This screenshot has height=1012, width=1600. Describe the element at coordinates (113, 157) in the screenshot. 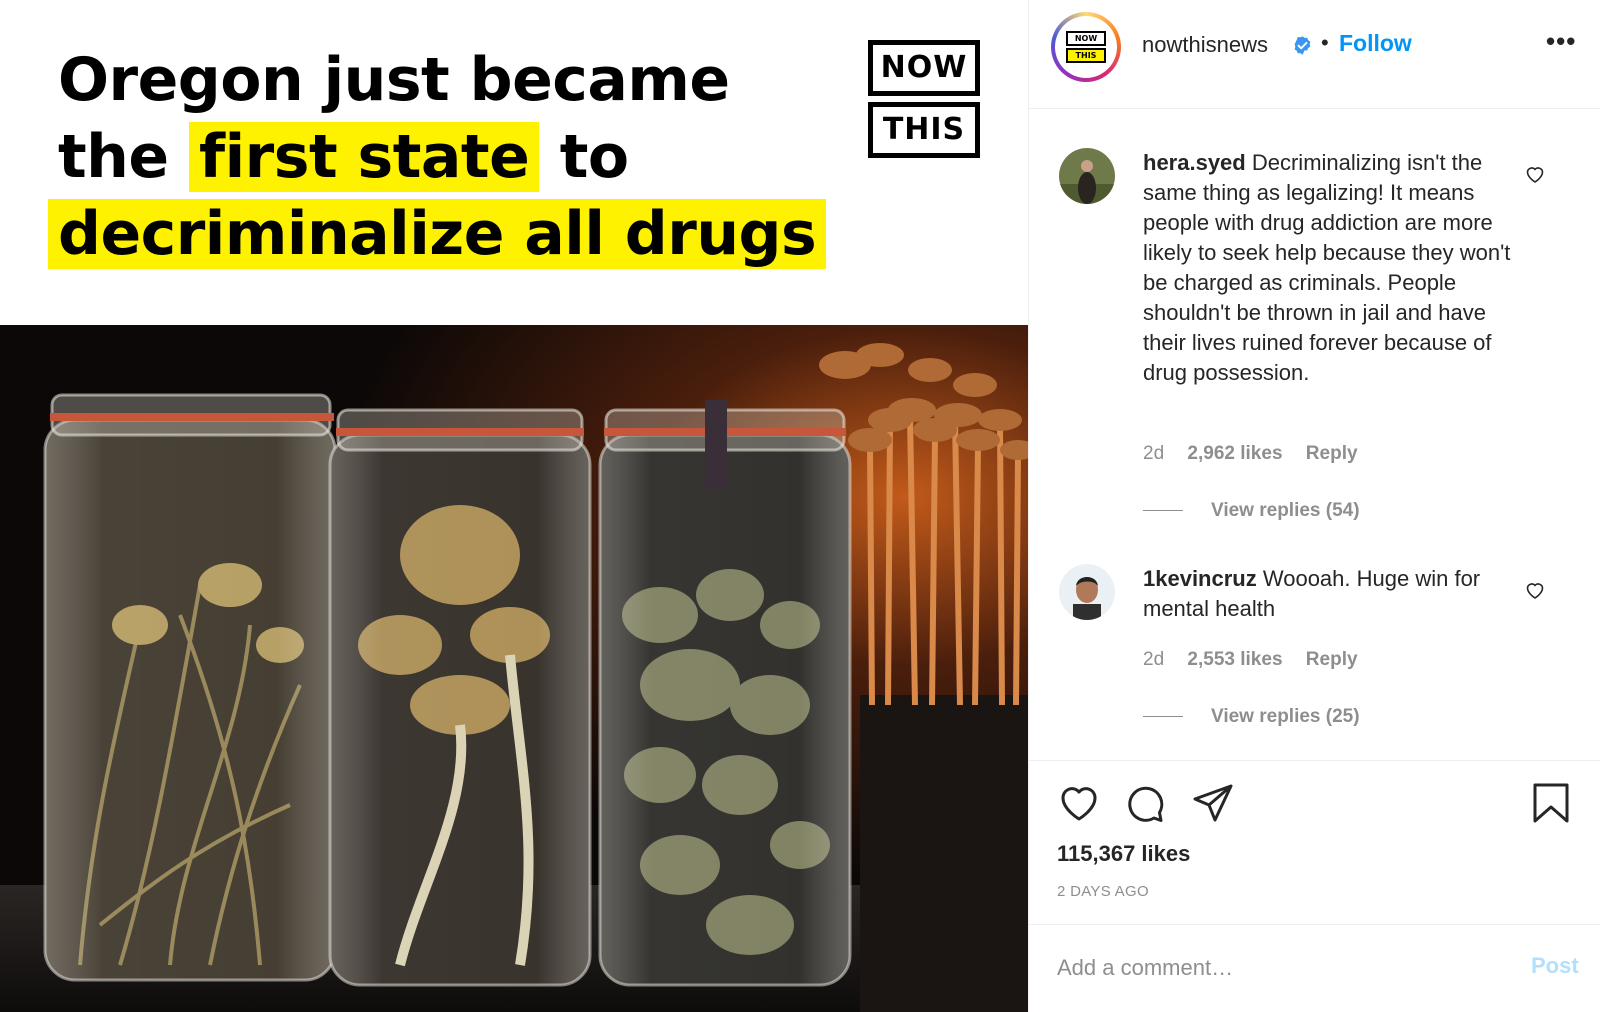

I see `headline-word-the: the` at that location.